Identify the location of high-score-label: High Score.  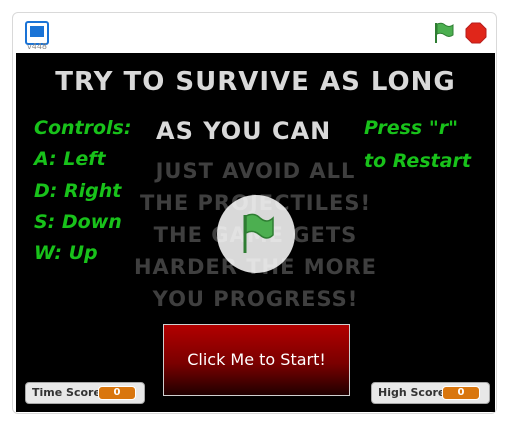
(412, 392).